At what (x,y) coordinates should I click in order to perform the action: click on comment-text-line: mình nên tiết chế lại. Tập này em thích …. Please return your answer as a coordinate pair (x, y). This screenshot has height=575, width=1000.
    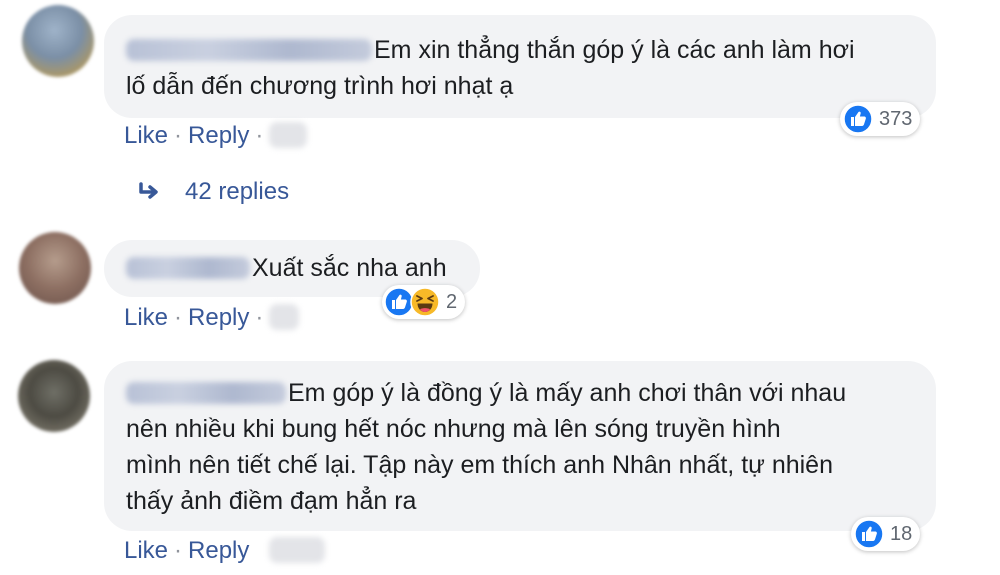
    Looking at the image, I should click on (479, 465).